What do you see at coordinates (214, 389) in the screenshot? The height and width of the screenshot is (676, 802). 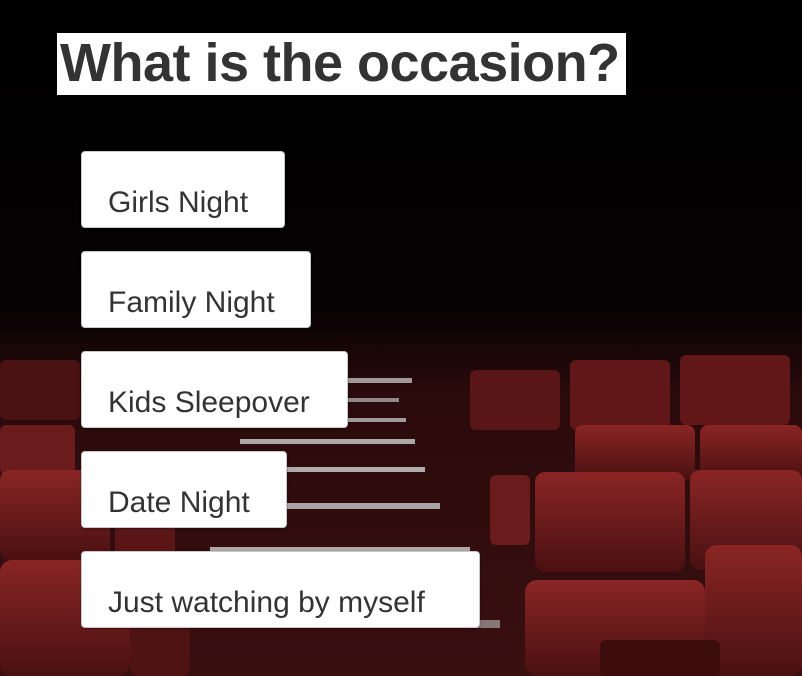 I see `option-kids-sleepover-button: Kids Sleepover` at bounding box center [214, 389].